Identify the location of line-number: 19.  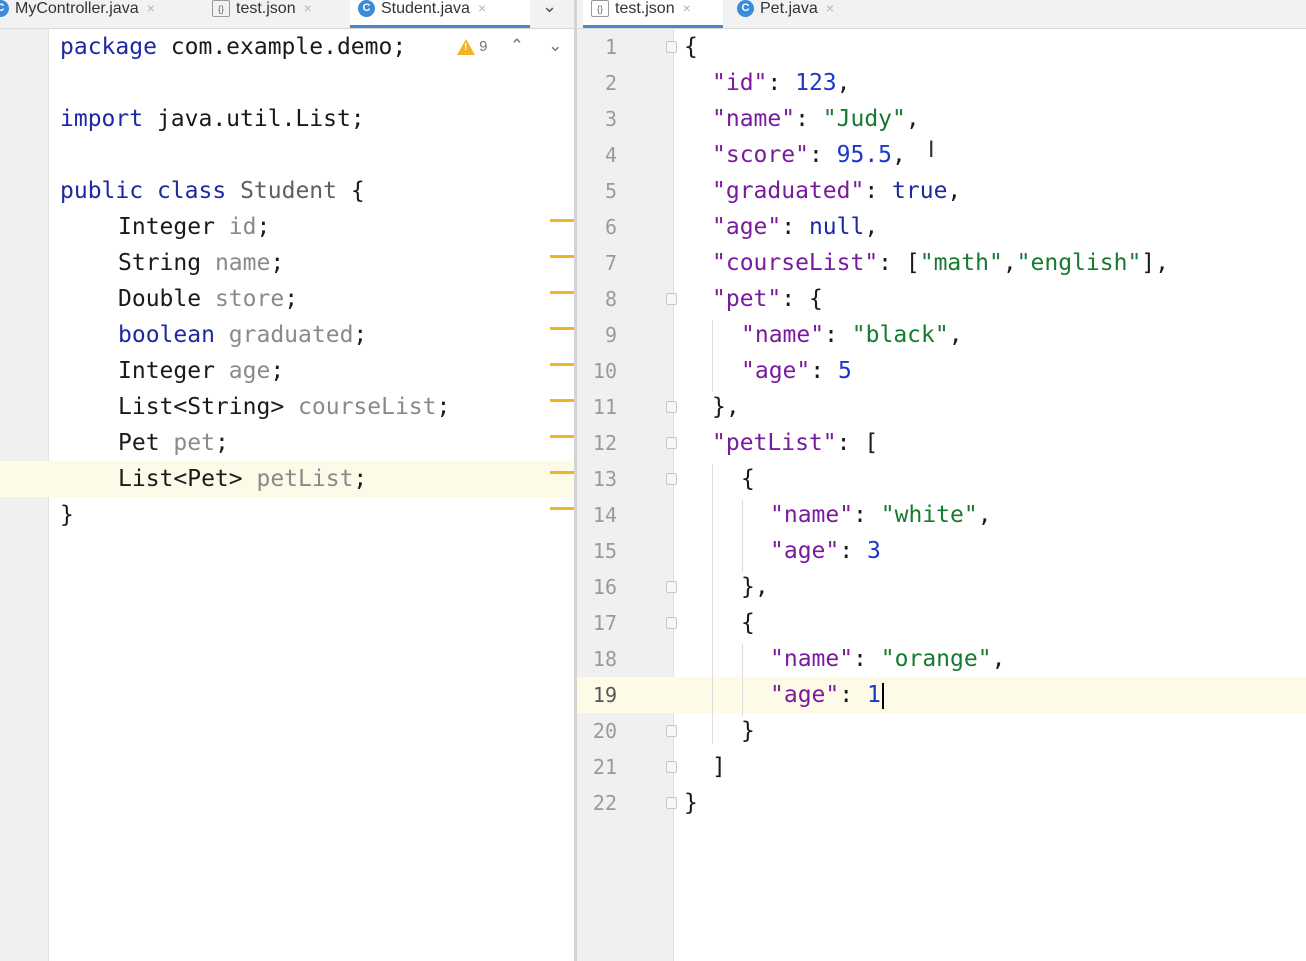
(604, 695).